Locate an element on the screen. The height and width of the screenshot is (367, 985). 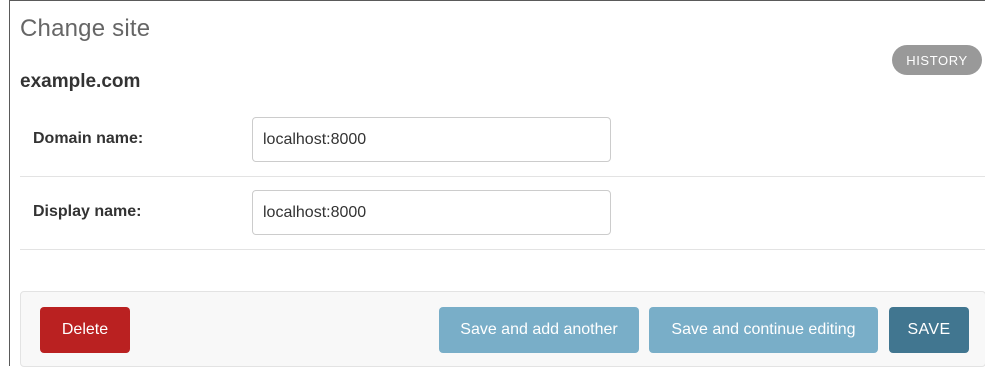
domain-name-input is located at coordinates (431, 139).